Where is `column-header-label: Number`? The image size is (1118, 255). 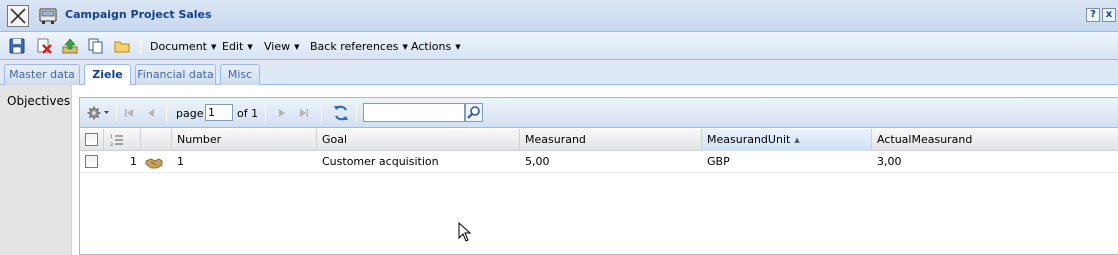 column-header-label: Number is located at coordinates (199, 139).